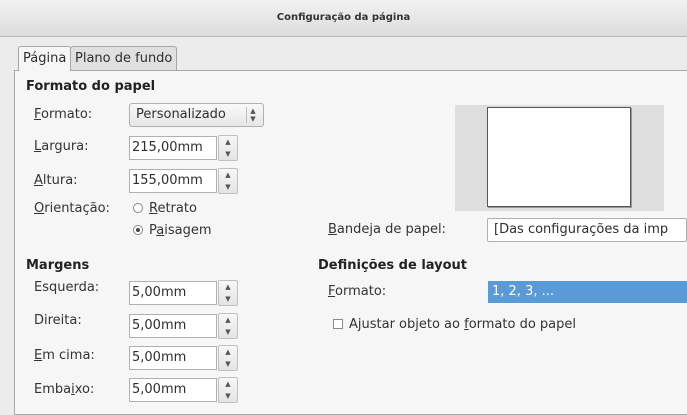  I want to click on width-input: 215,00mm, so click(173, 148).